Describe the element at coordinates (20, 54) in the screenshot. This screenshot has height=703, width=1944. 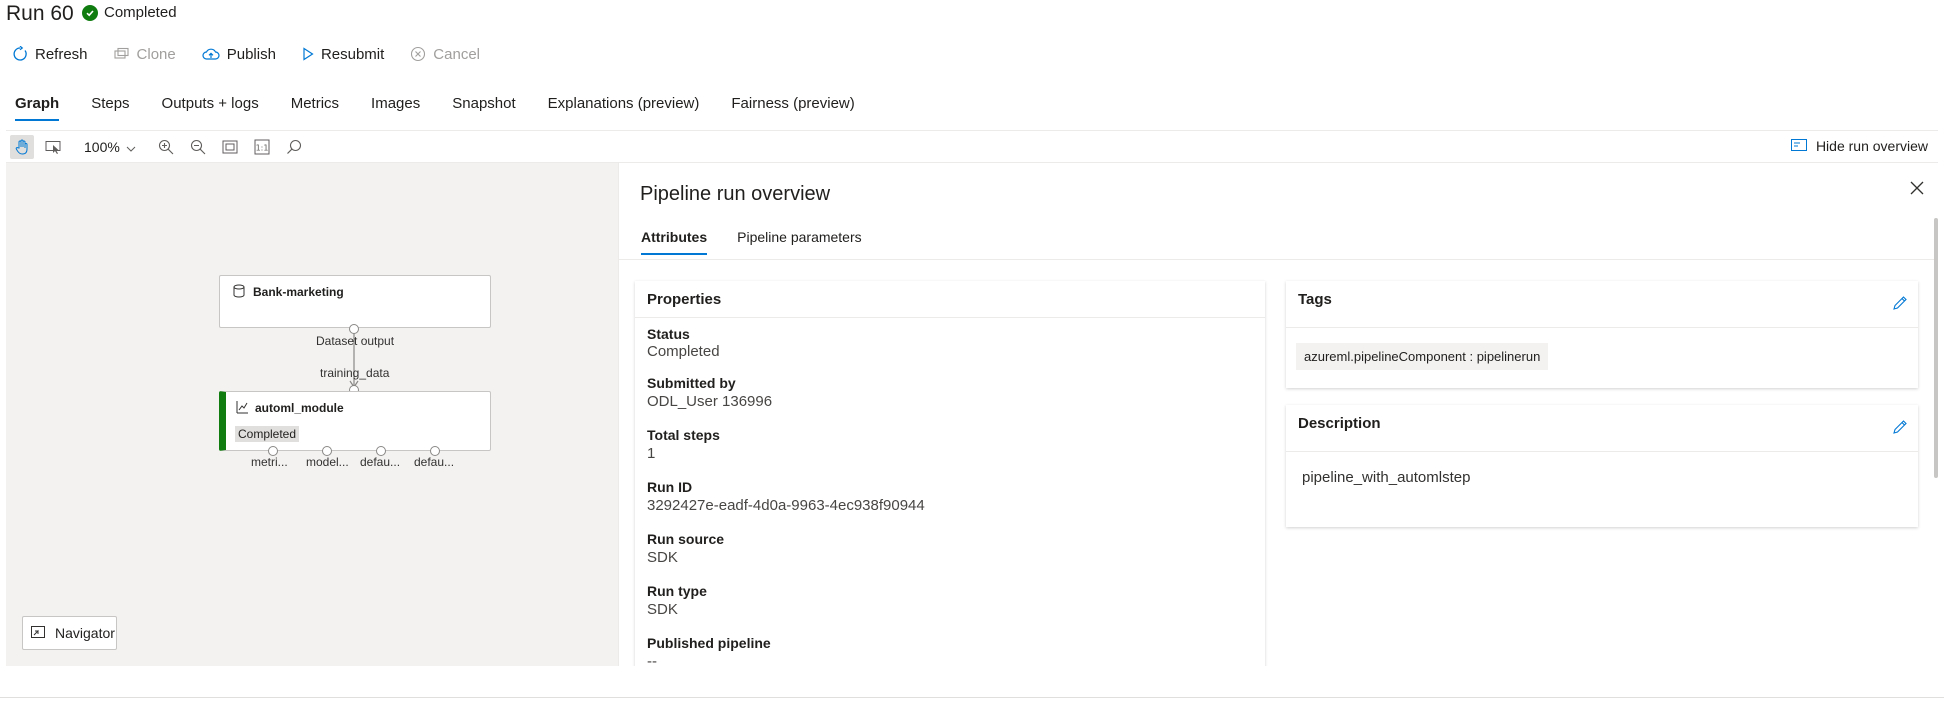
I see `refresh-icon` at that location.